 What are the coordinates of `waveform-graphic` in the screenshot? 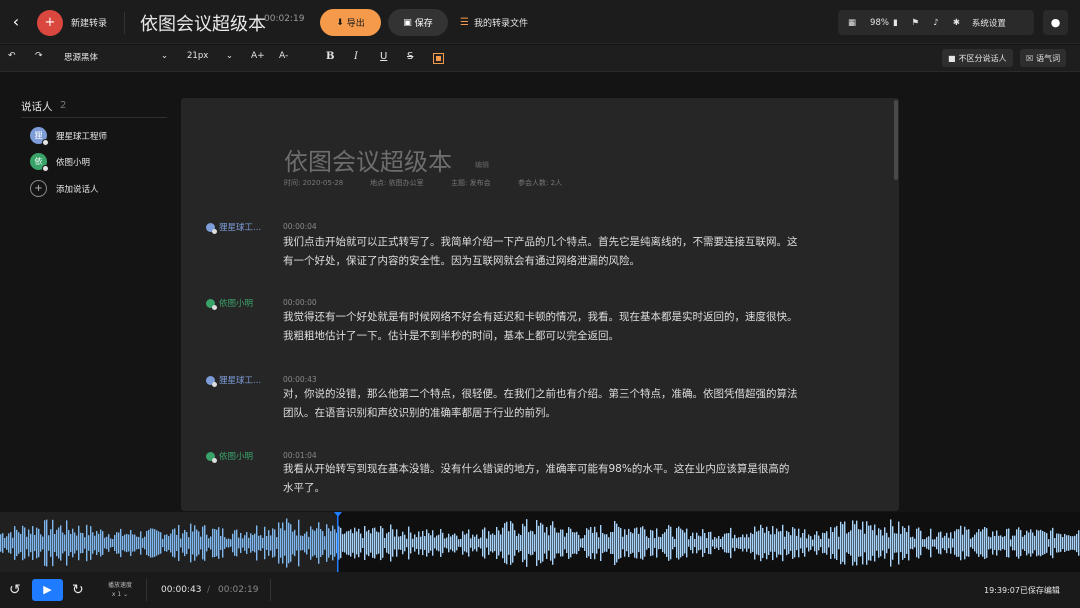 It's located at (540, 542).